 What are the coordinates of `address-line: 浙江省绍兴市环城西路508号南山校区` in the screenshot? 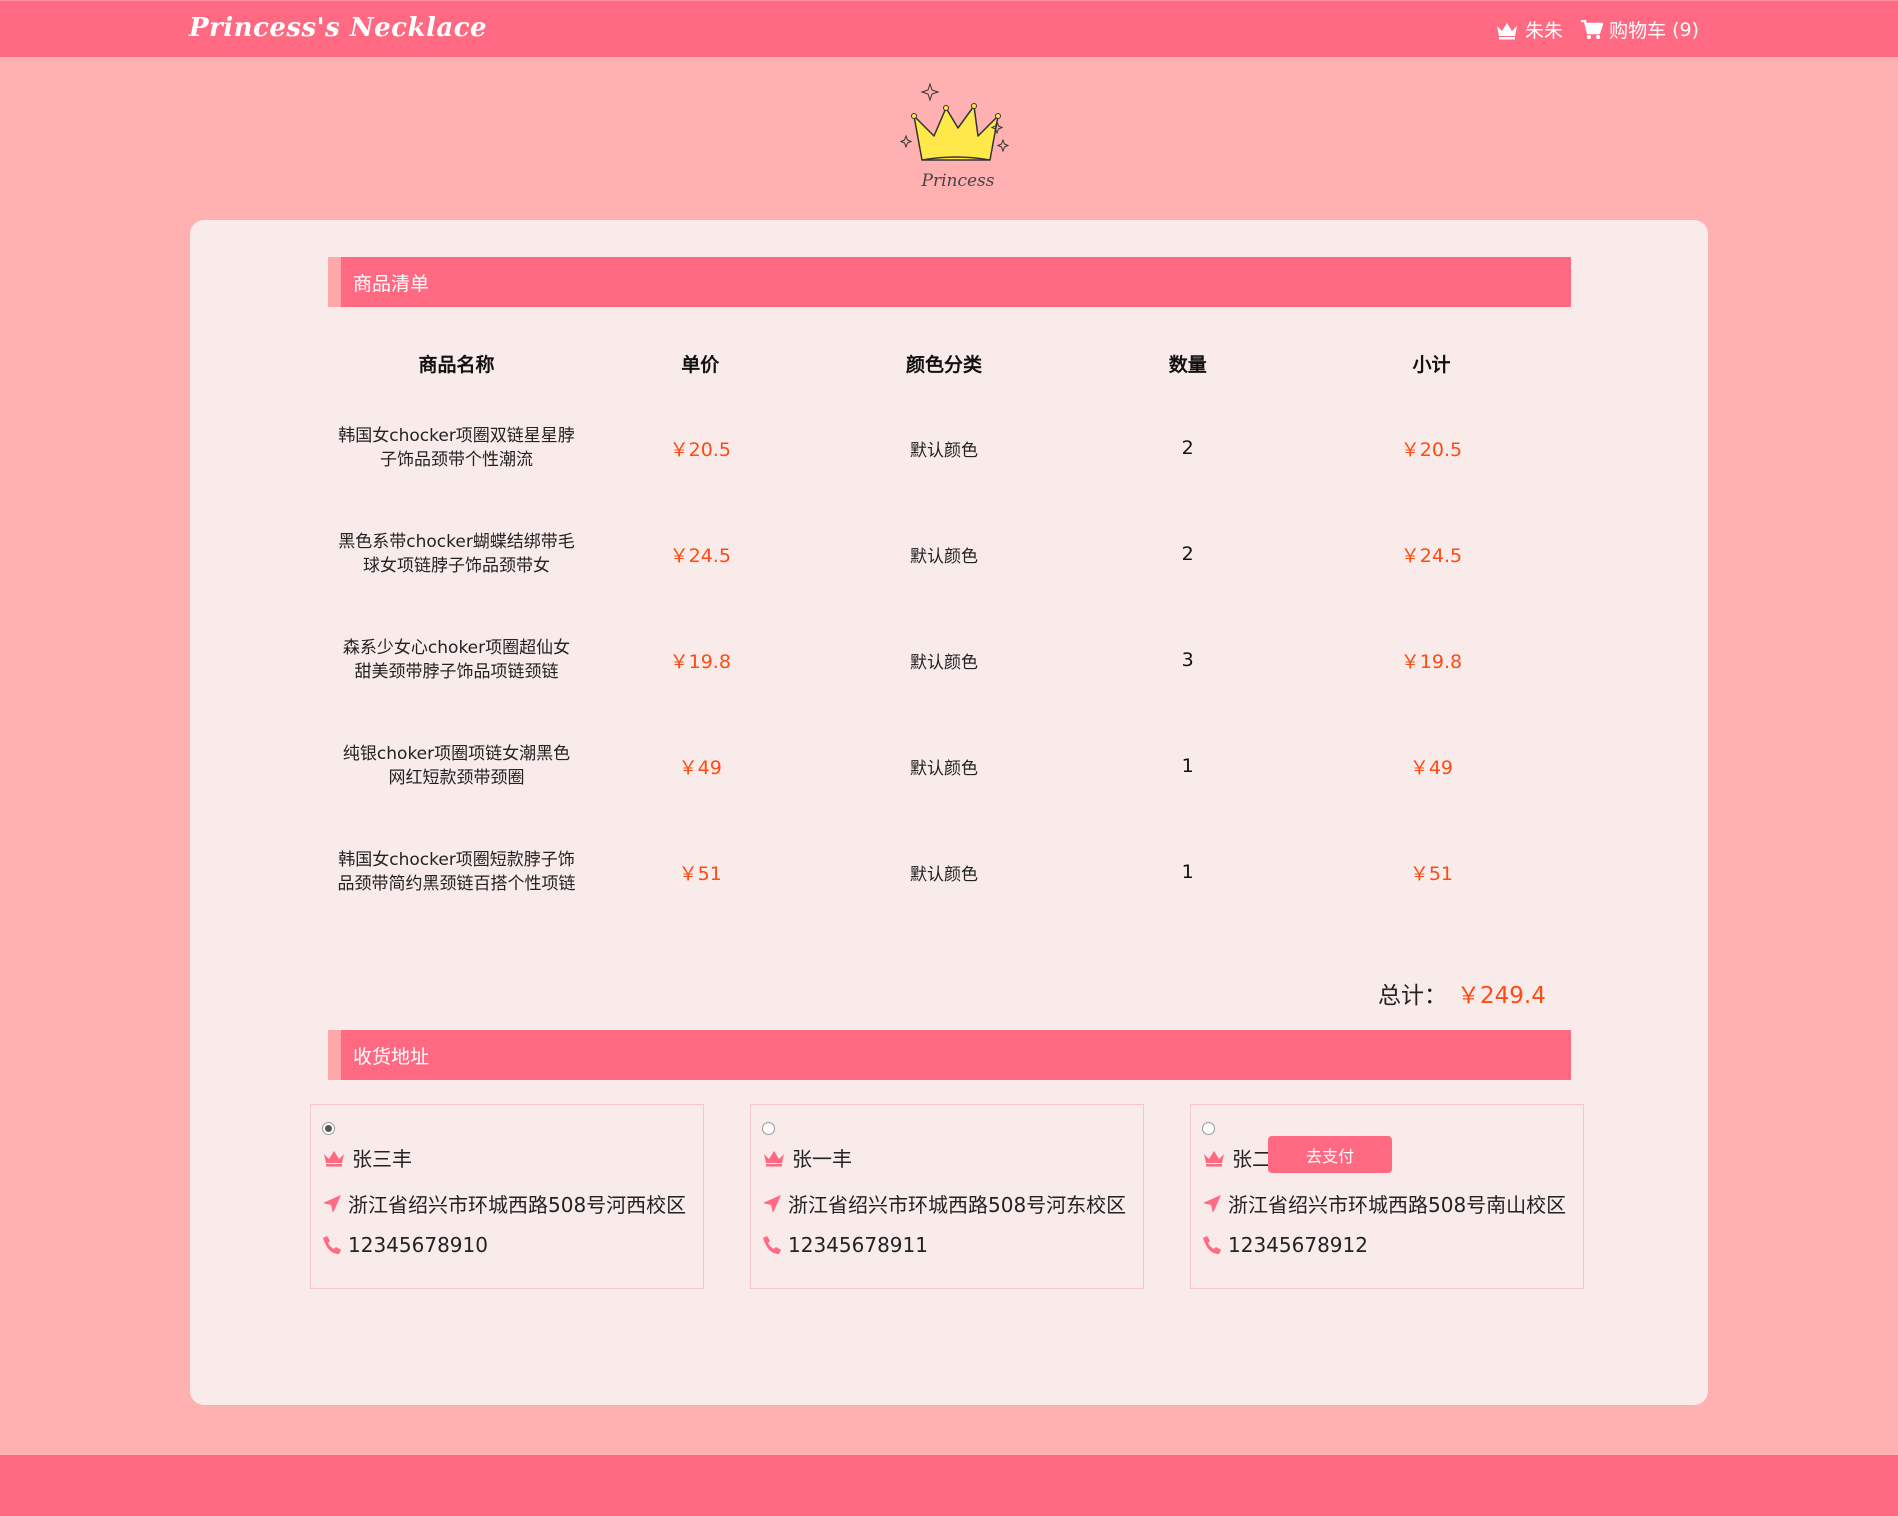 It's located at (1384, 1203).